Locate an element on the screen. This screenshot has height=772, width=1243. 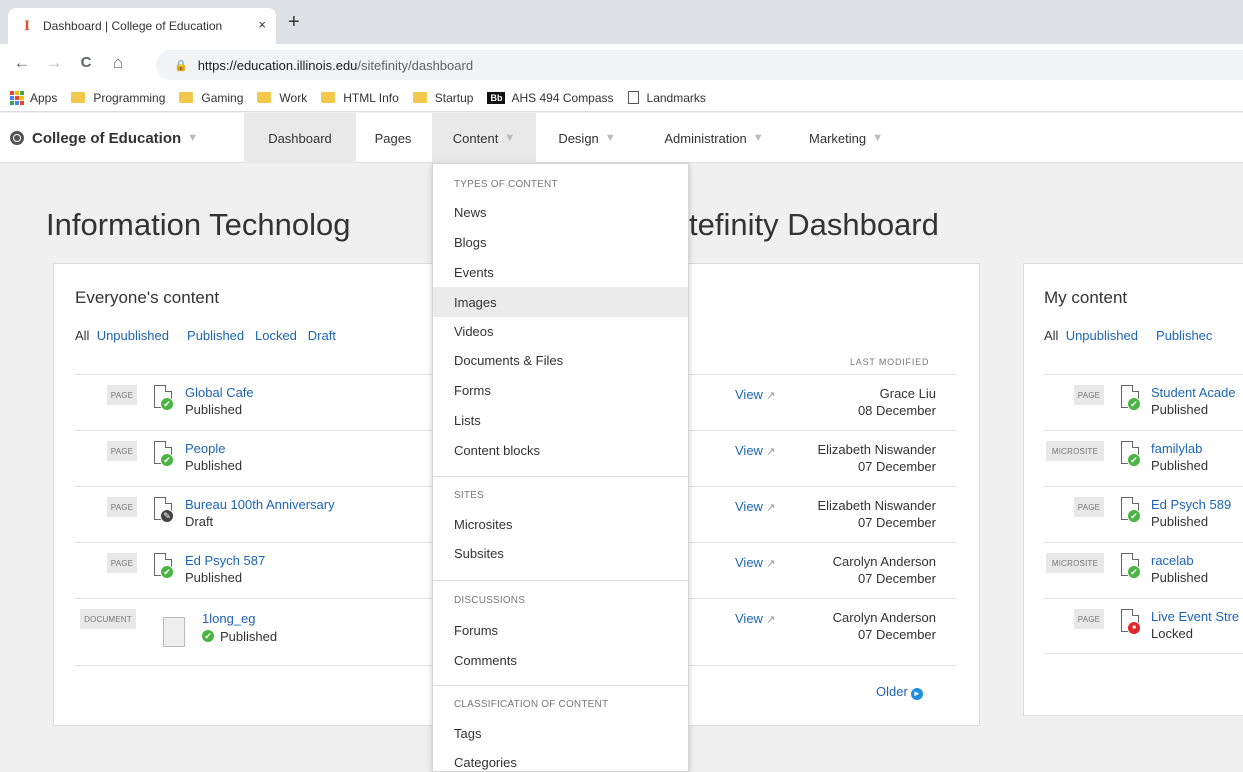
apps-grid-icon is located at coordinates (17, 97).